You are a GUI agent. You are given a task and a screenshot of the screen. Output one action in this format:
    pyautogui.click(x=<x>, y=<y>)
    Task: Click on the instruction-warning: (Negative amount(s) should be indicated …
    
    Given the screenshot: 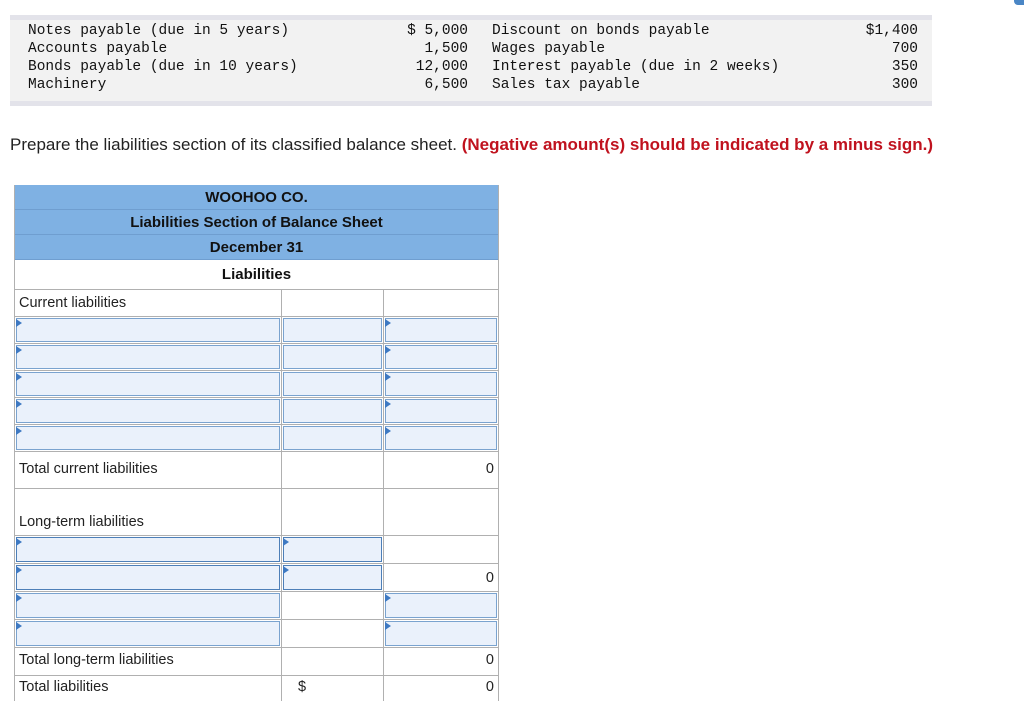 What is the action you would take?
    pyautogui.click(x=697, y=144)
    